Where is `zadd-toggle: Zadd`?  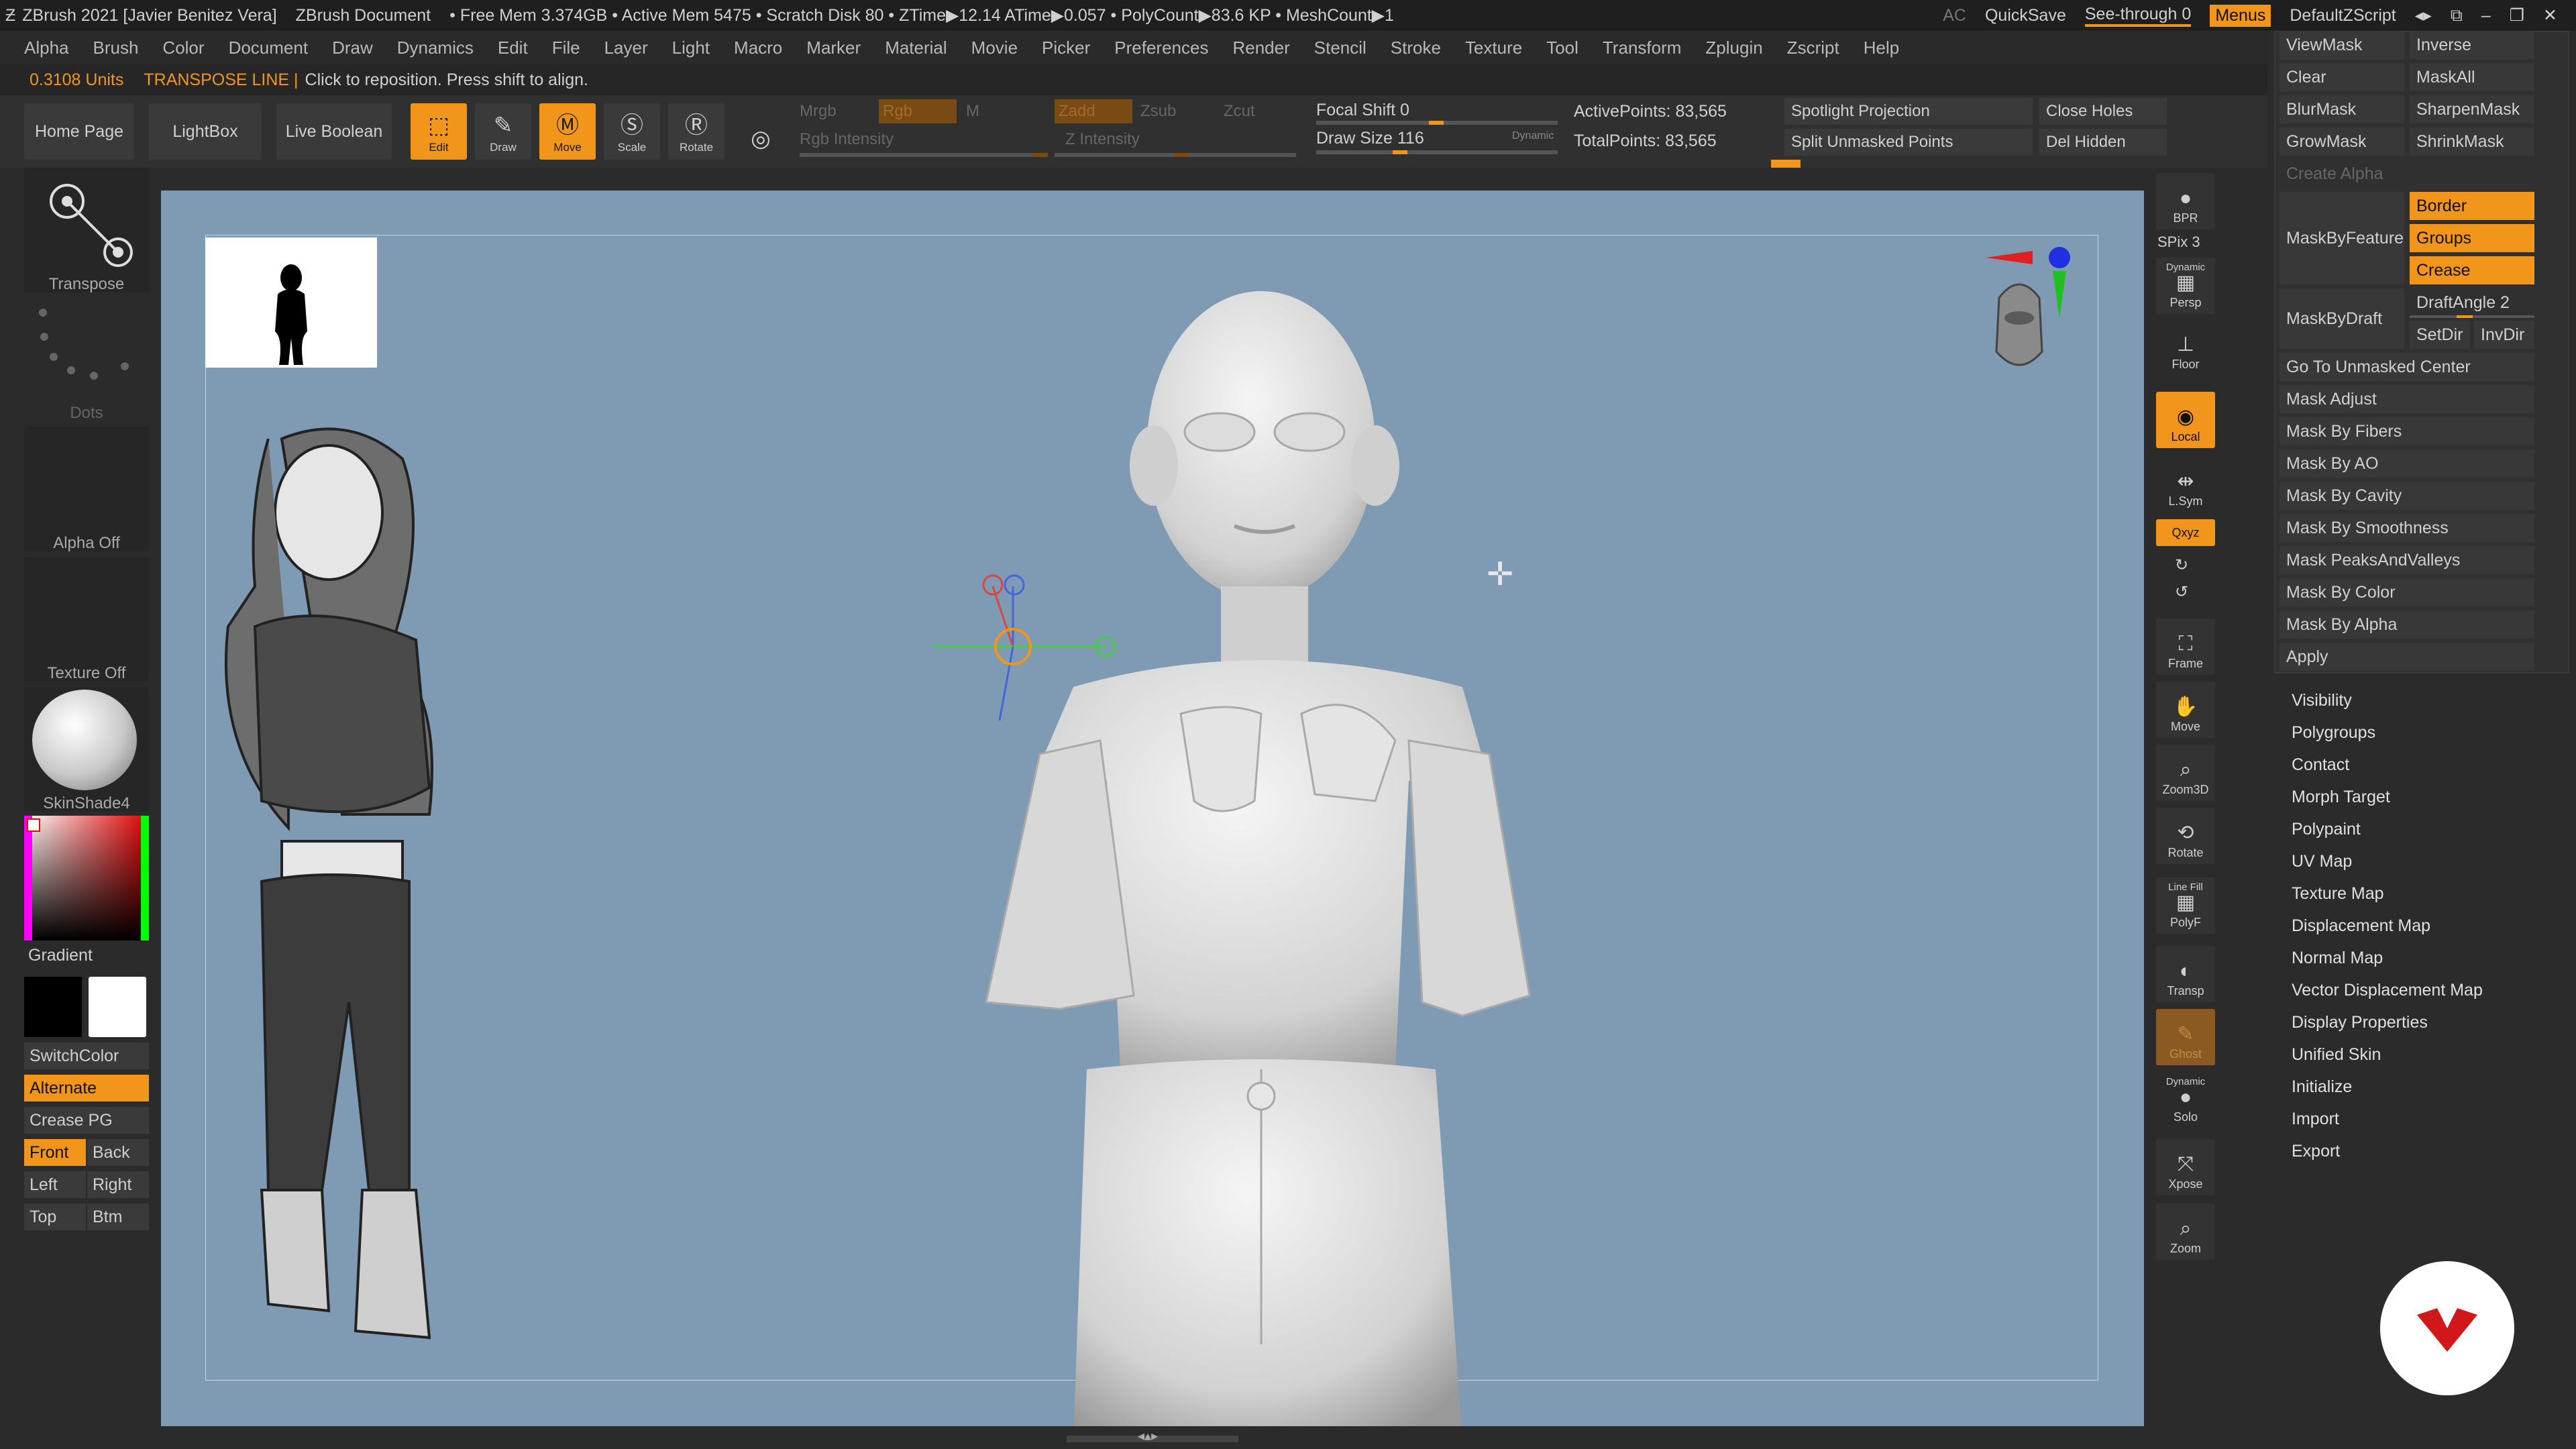
zadd-toggle: Zadd is located at coordinates (1093, 111).